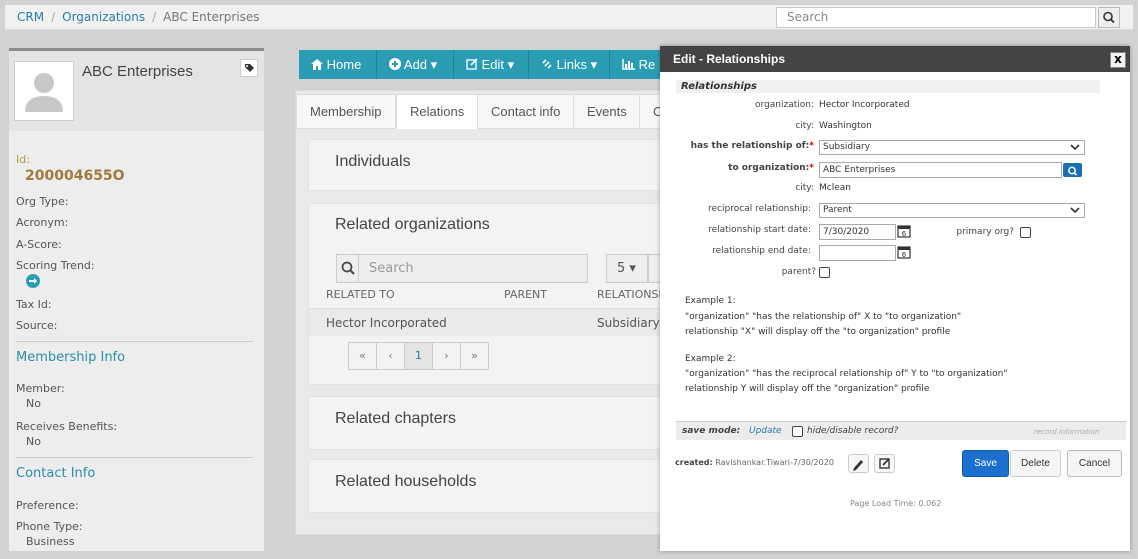  Describe the element at coordinates (784, 105) in the screenshot. I see `organization-label: organization:` at that location.